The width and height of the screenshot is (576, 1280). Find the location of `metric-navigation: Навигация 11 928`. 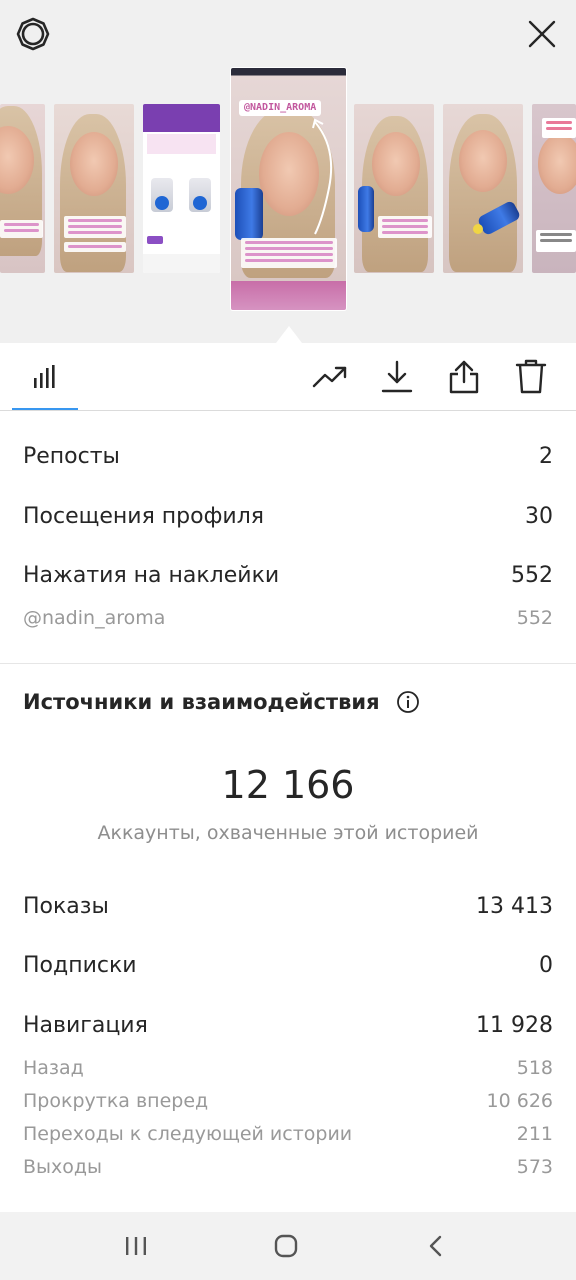

metric-navigation: Навигация 11 928 is located at coordinates (288, 1025).